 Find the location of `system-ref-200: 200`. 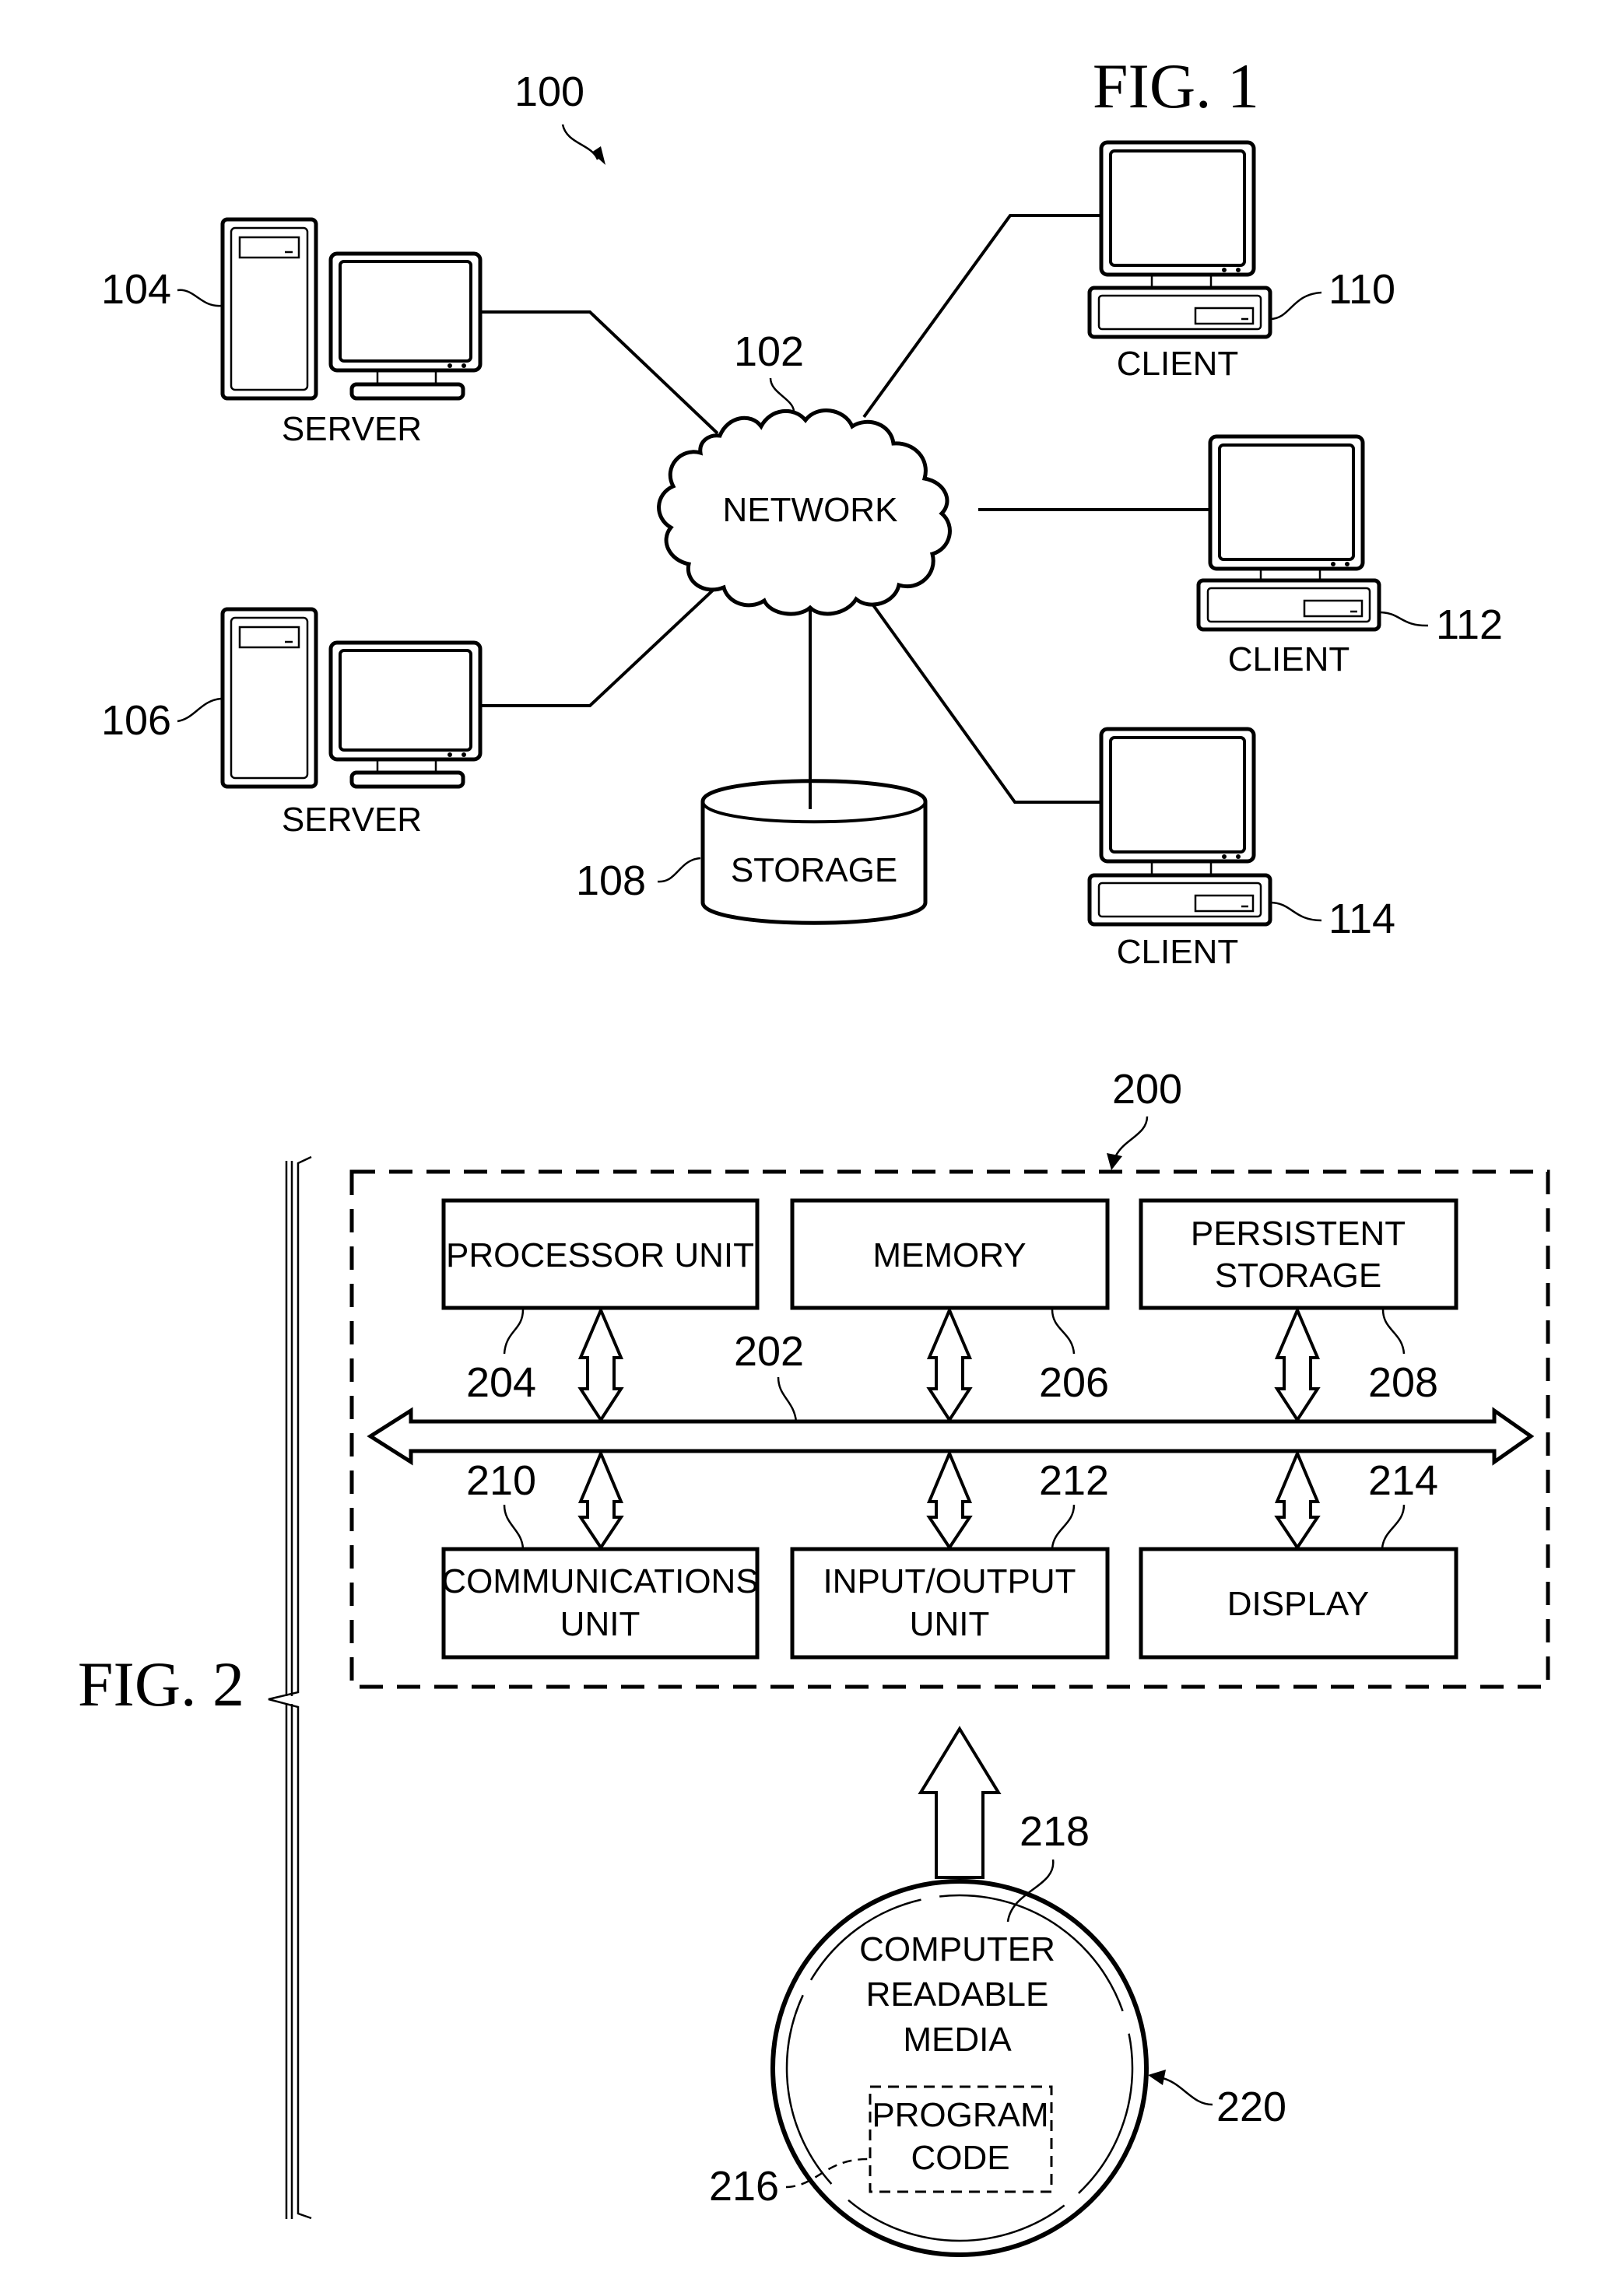

system-ref-200: 200 is located at coordinates (1147, 1089).